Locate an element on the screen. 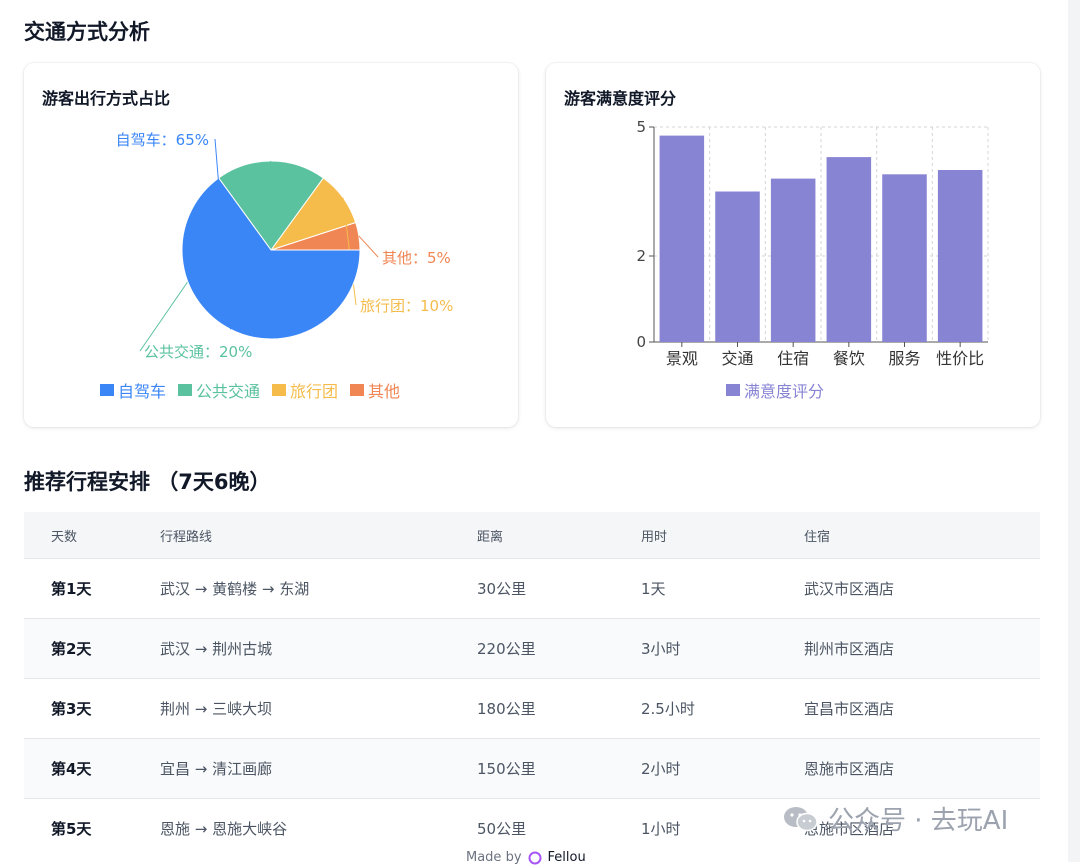 The height and width of the screenshot is (865, 1080). legend-label: 自驾车 is located at coordinates (142, 391).